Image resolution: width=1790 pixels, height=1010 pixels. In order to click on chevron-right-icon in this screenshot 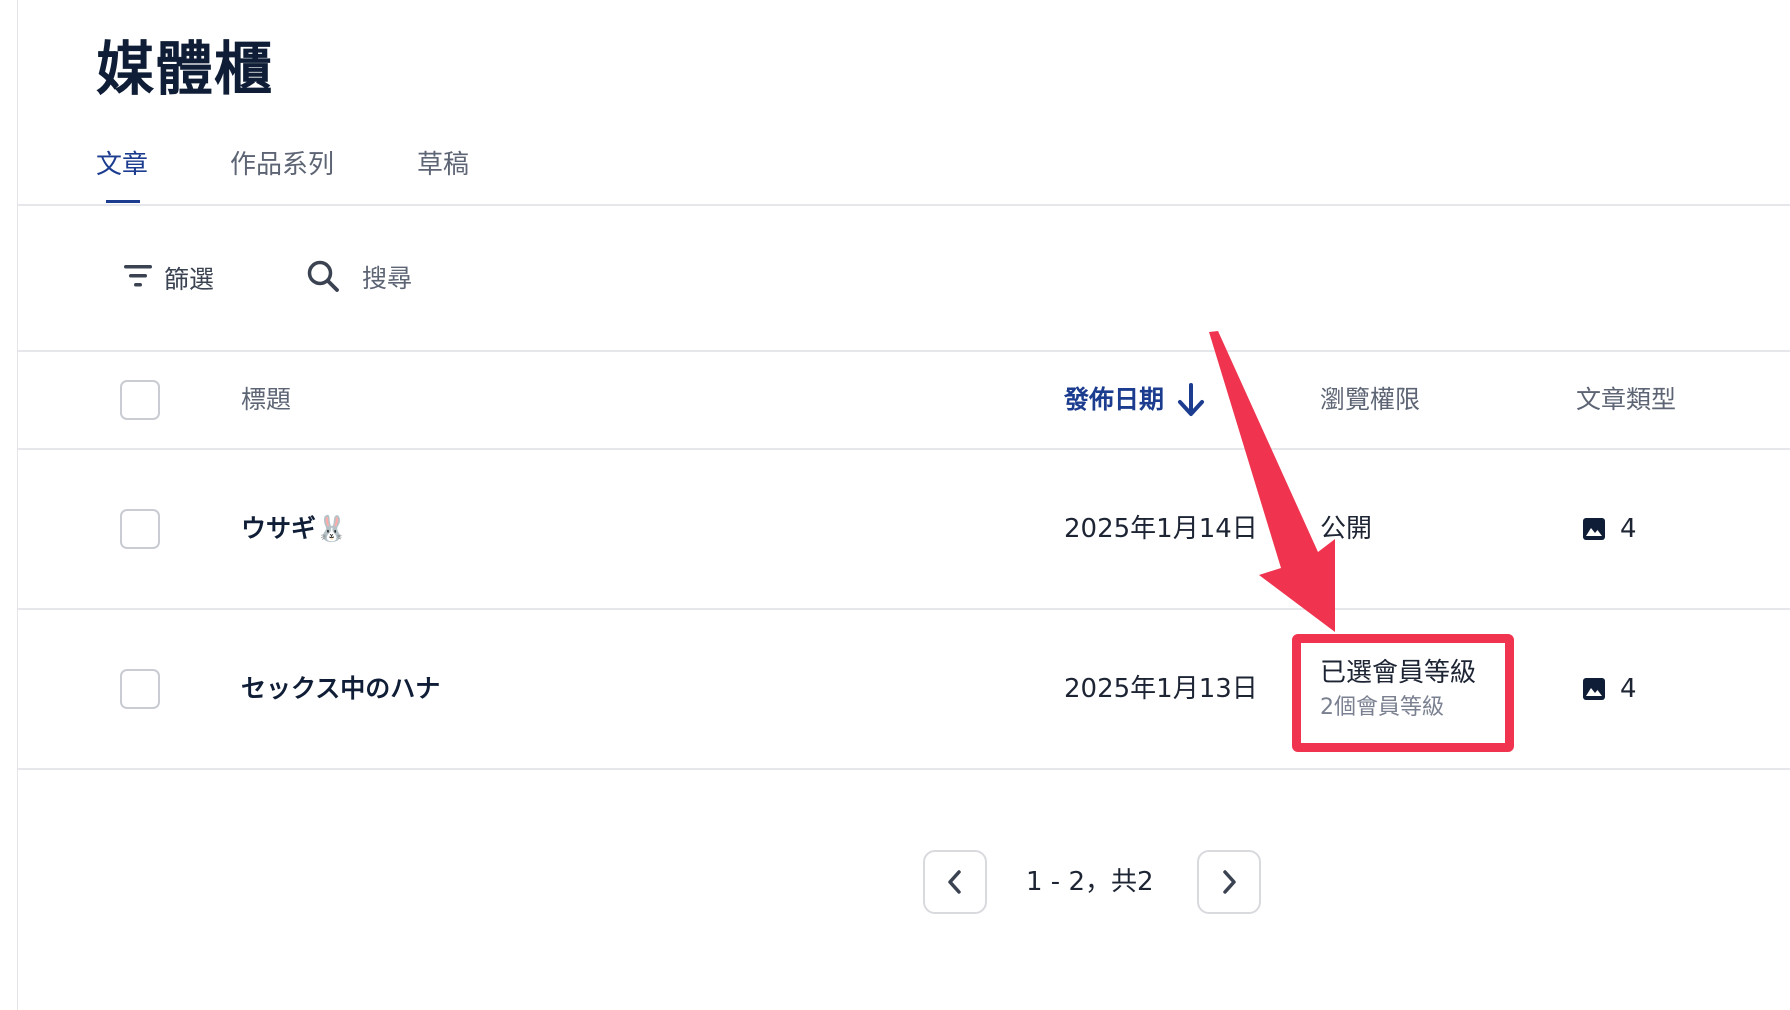, I will do `click(1229, 882)`.